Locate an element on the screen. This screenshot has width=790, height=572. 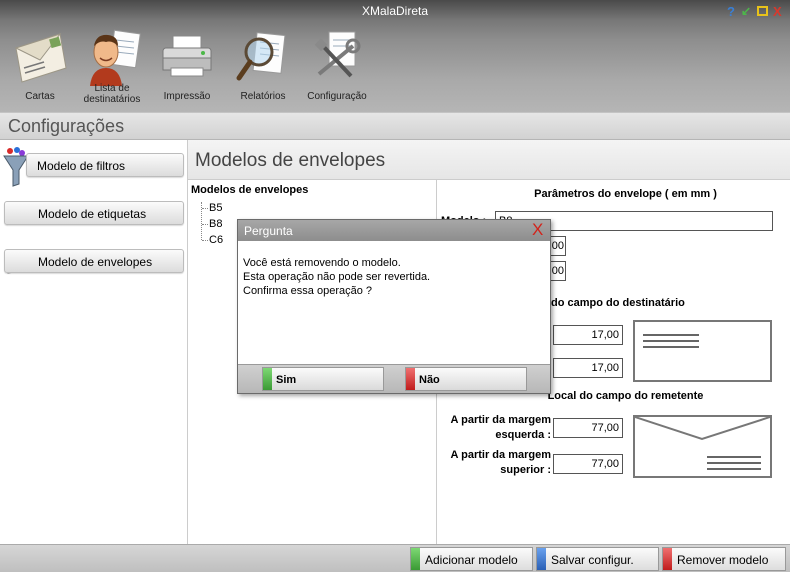
toolbar-lista: Lista de destinatários is located at coordinates (112, 68).